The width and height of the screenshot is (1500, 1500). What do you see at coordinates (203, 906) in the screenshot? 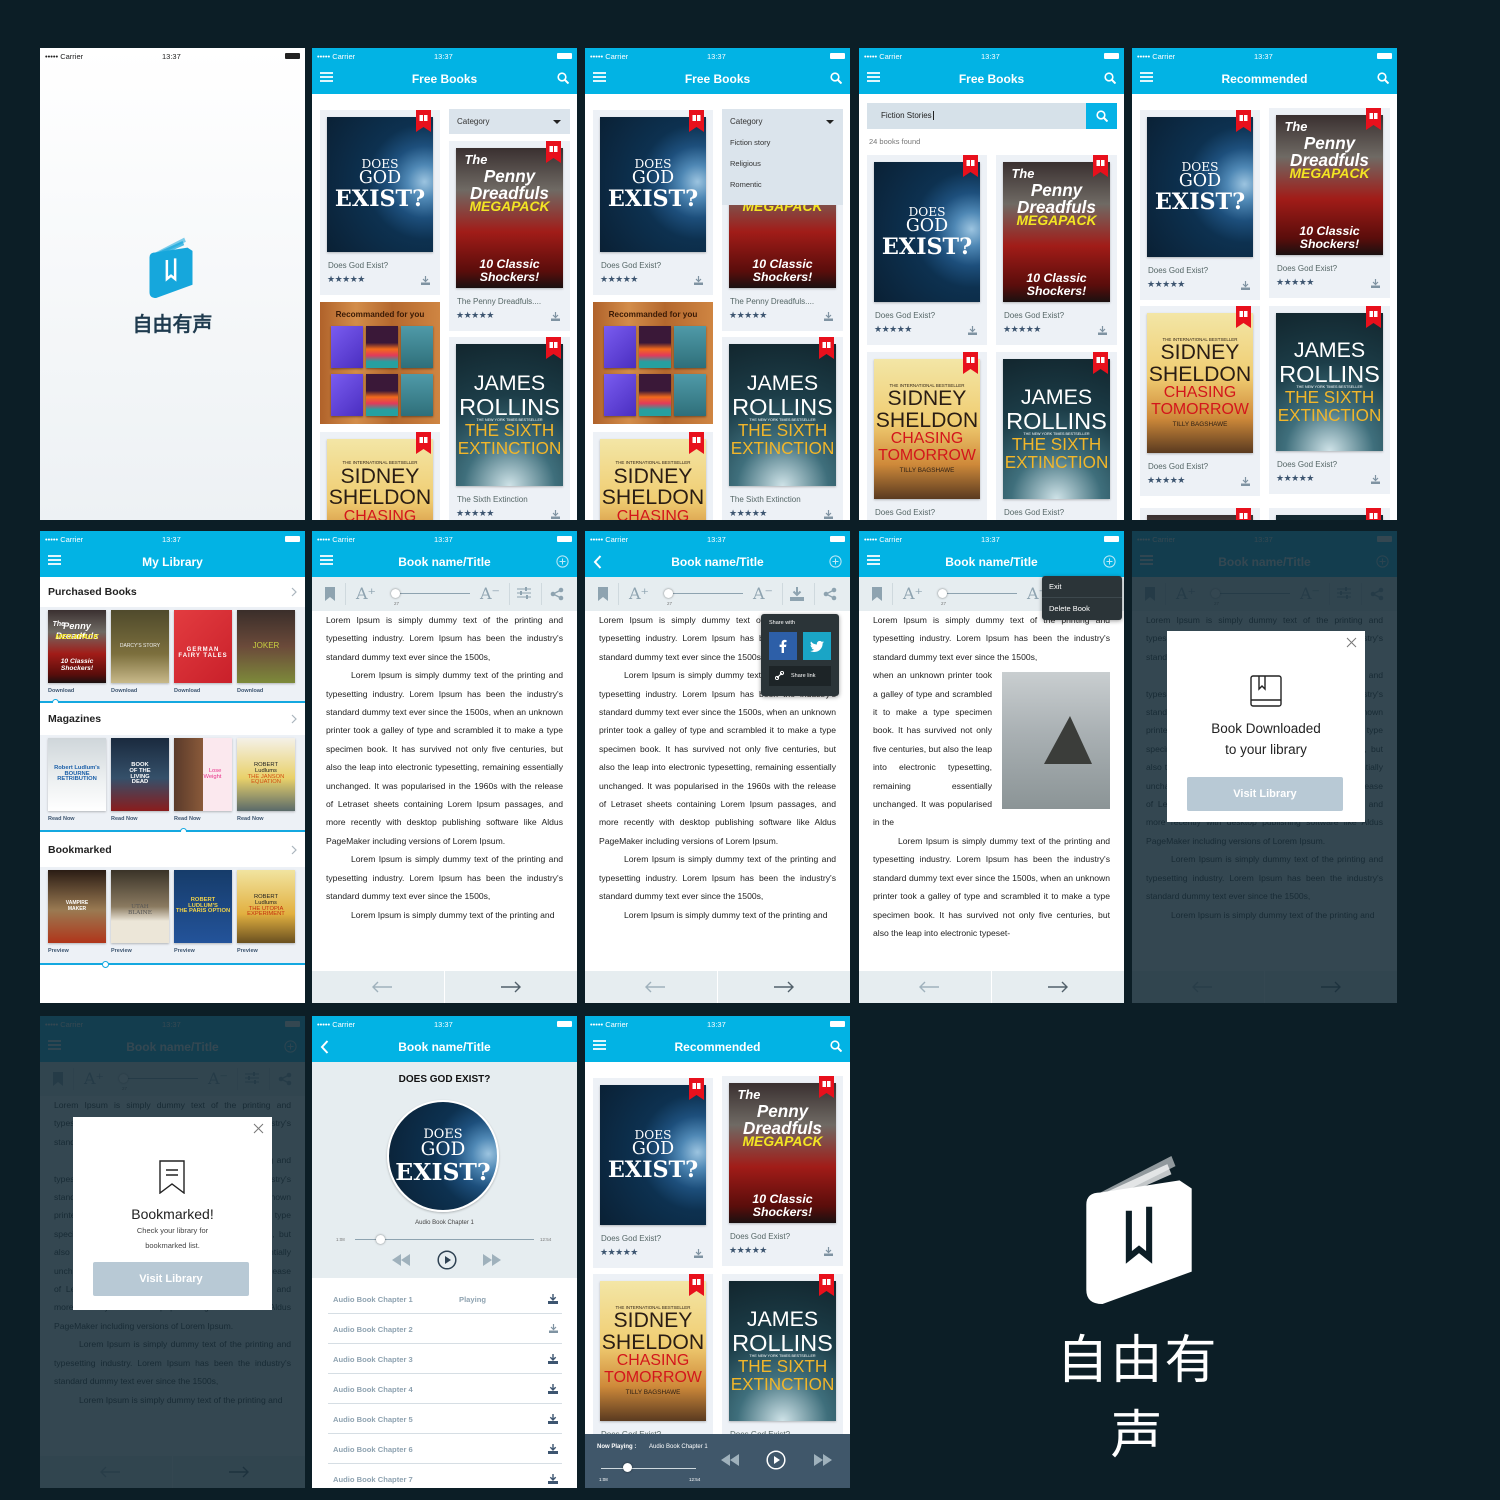
I see `book-cover: ROBERT LUDLUM'S THE PARIS OPTION` at bounding box center [203, 906].